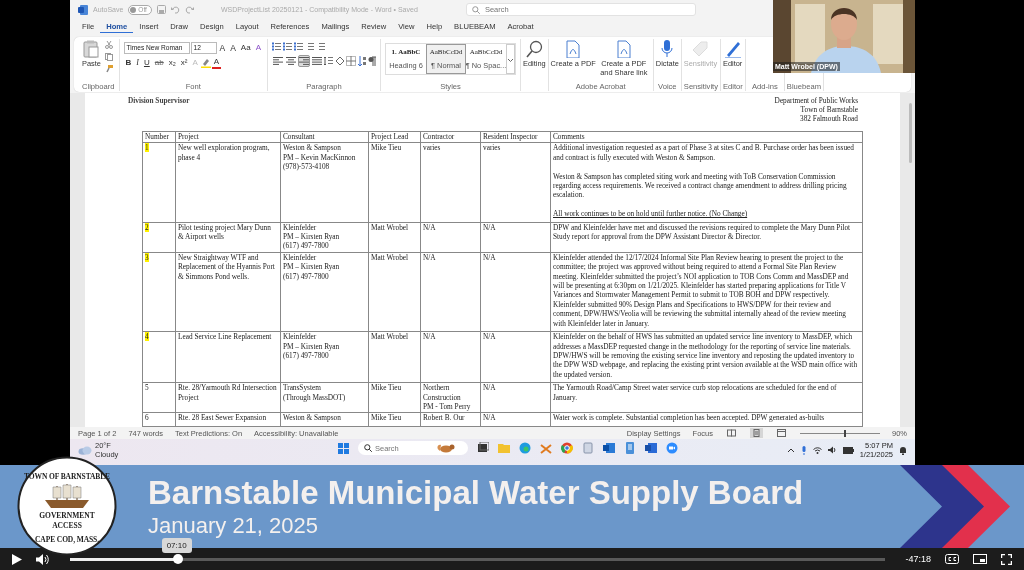 The image size is (1024, 570). Describe the element at coordinates (277, 47) in the screenshot. I see `bullets-icon` at that location.